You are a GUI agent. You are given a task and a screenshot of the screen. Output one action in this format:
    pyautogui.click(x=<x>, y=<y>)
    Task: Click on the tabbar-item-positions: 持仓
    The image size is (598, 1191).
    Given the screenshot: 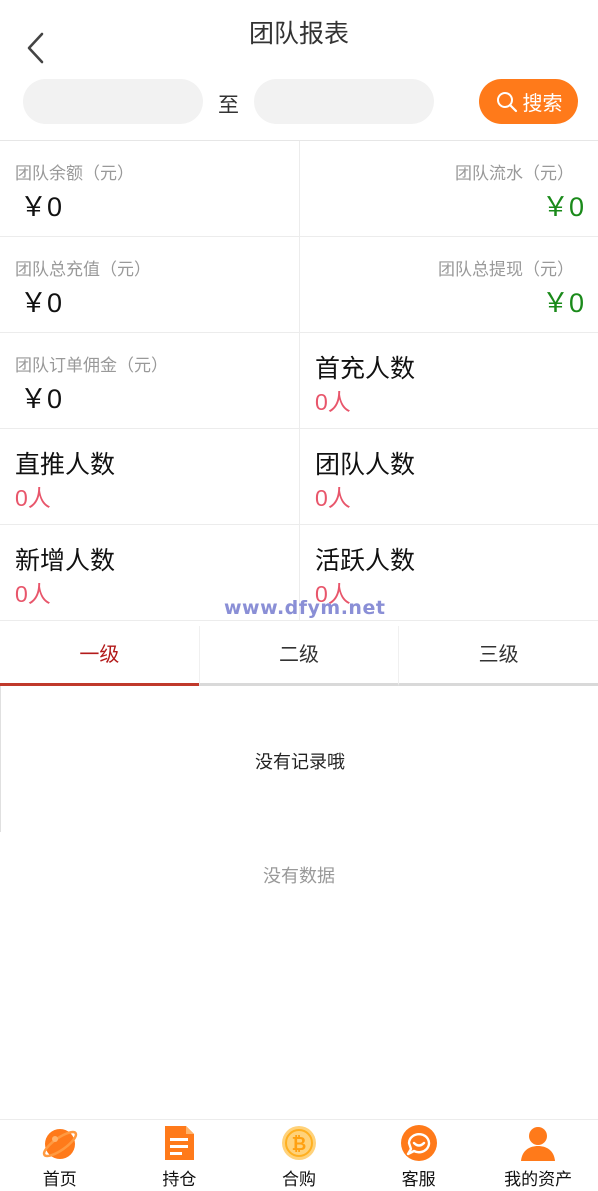 What is the action you would take?
    pyautogui.click(x=180, y=1155)
    